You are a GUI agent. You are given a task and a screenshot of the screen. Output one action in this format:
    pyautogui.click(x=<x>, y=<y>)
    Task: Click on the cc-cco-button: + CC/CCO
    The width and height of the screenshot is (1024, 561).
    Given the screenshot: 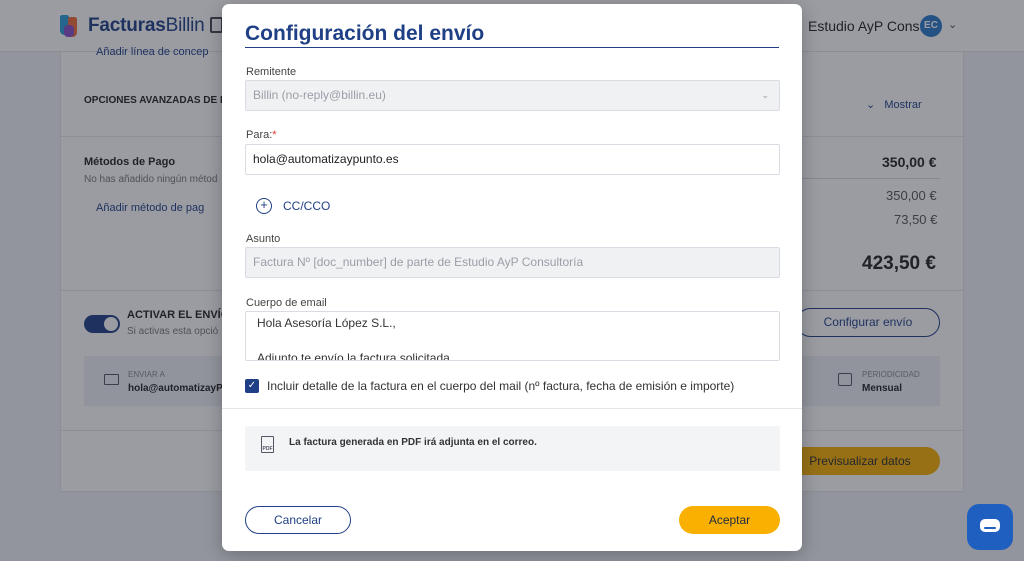 What is the action you would take?
    pyautogui.click(x=293, y=206)
    